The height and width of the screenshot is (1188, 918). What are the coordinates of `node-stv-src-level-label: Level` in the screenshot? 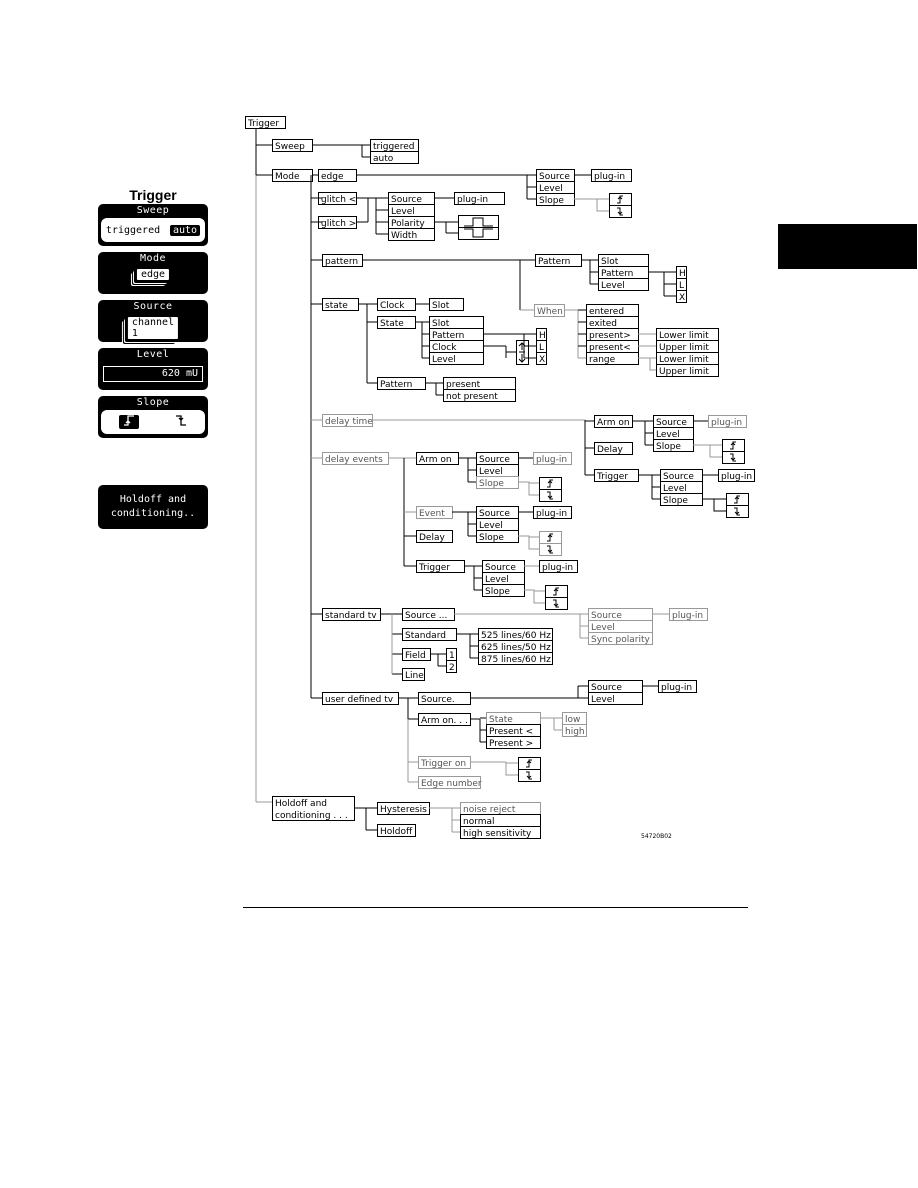 It's located at (603, 628).